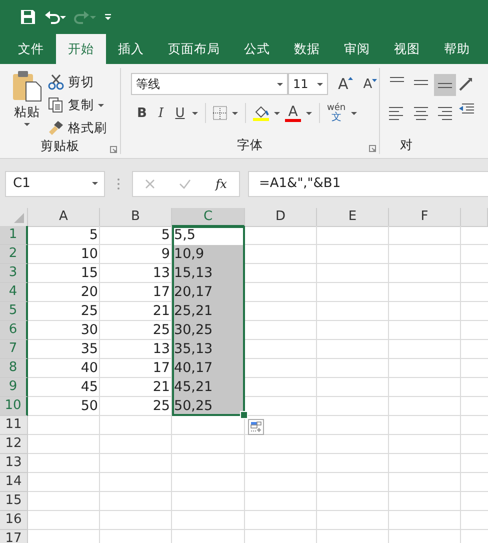 This screenshot has height=543, width=488. Describe the element at coordinates (131, 49) in the screenshot. I see `ribbon-tab: 插入` at that location.